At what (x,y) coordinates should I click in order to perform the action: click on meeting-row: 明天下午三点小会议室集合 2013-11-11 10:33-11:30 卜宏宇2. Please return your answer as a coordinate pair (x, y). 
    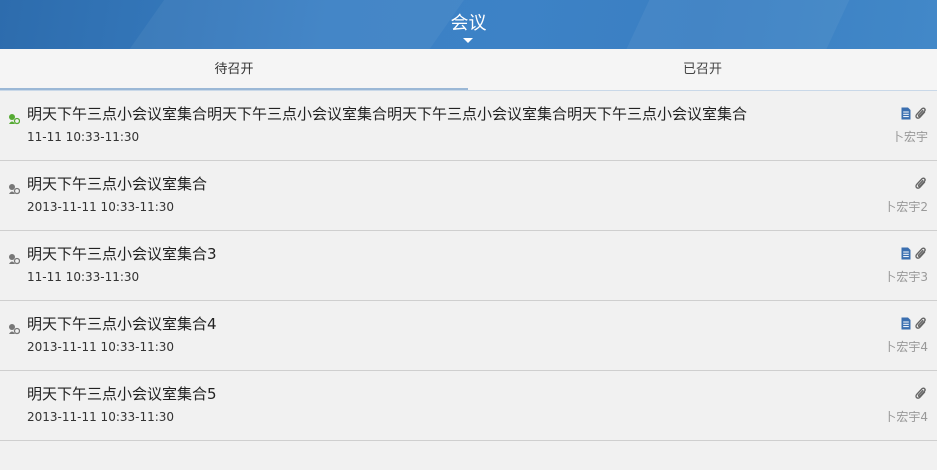
    Looking at the image, I should click on (468, 196).